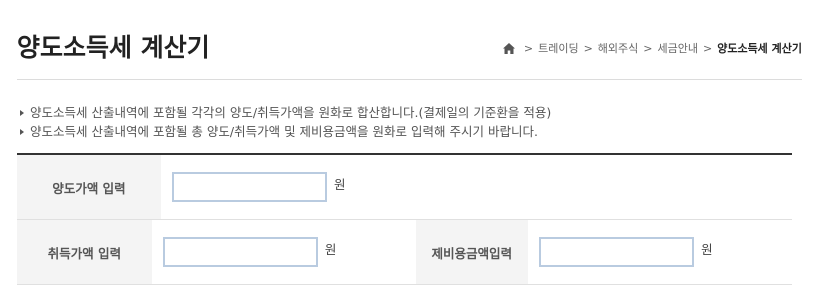  What do you see at coordinates (409, 79) in the screenshot?
I see `title-divider` at bounding box center [409, 79].